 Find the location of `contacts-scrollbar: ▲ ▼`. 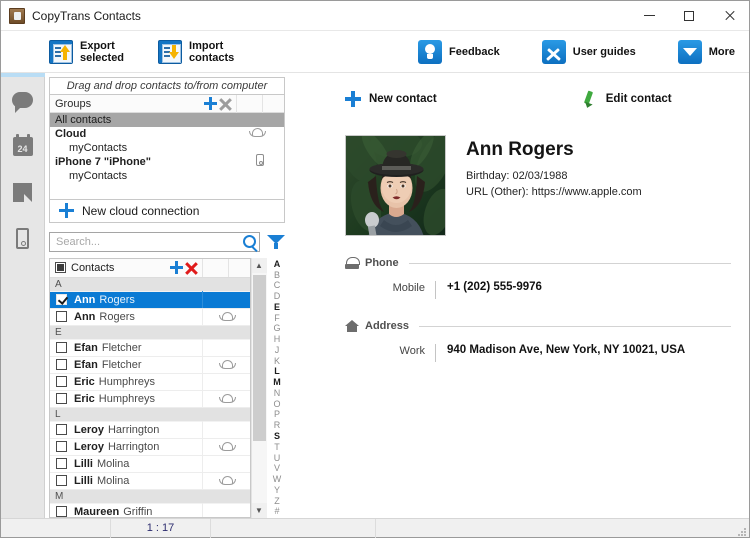

contacts-scrollbar: ▲ ▼ is located at coordinates (259, 387).